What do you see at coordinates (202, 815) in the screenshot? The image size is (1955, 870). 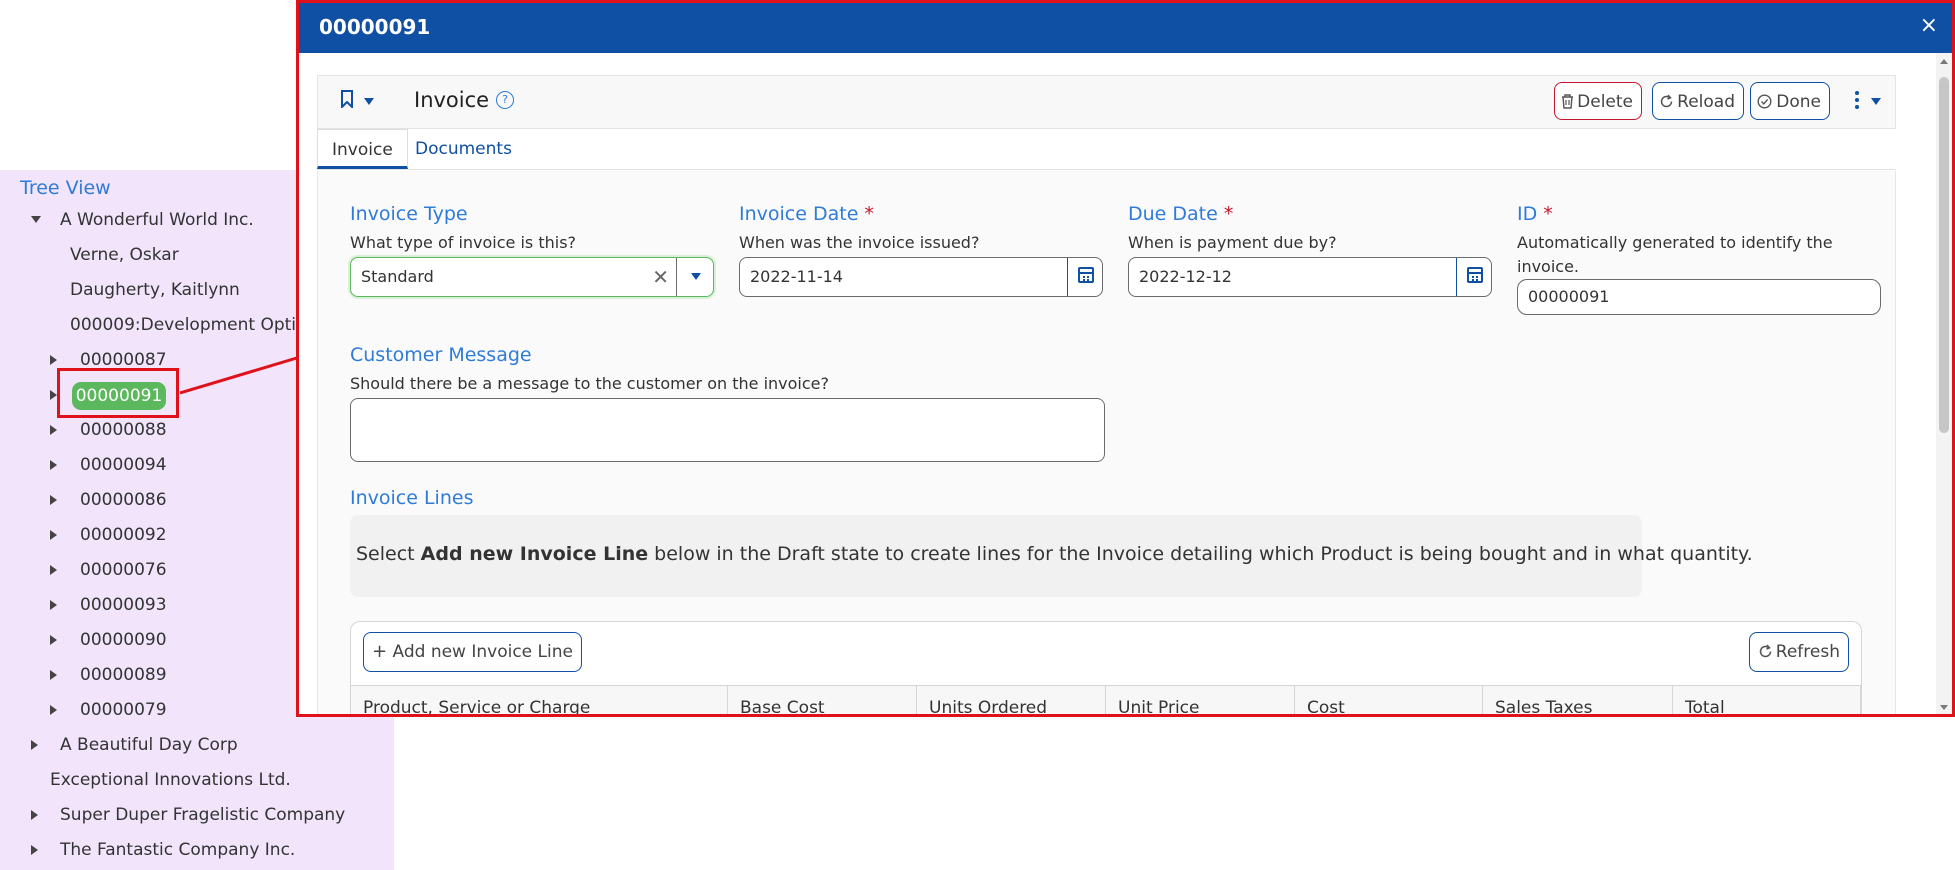 I see `tree-node-company: Super Duper Fragelistic Company` at bounding box center [202, 815].